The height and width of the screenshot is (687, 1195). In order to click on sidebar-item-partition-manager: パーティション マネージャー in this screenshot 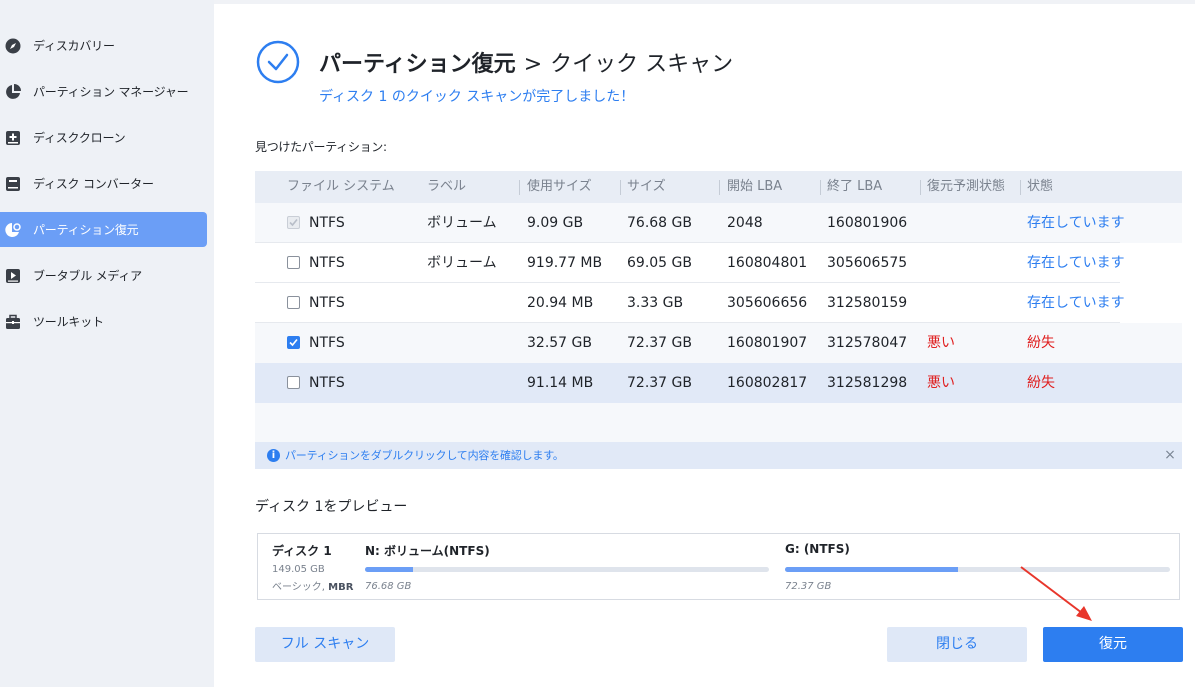, I will do `click(103, 91)`.